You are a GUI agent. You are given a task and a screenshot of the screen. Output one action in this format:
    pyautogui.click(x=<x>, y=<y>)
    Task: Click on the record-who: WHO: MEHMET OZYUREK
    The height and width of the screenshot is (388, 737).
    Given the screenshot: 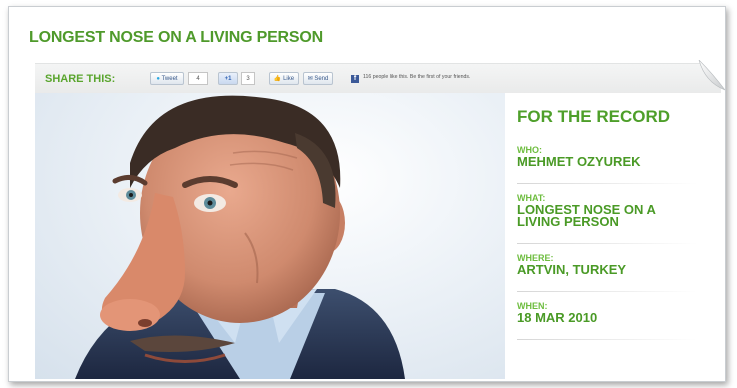 What is the action you would take?
    pyautogui.click(x=613, y=156)
    